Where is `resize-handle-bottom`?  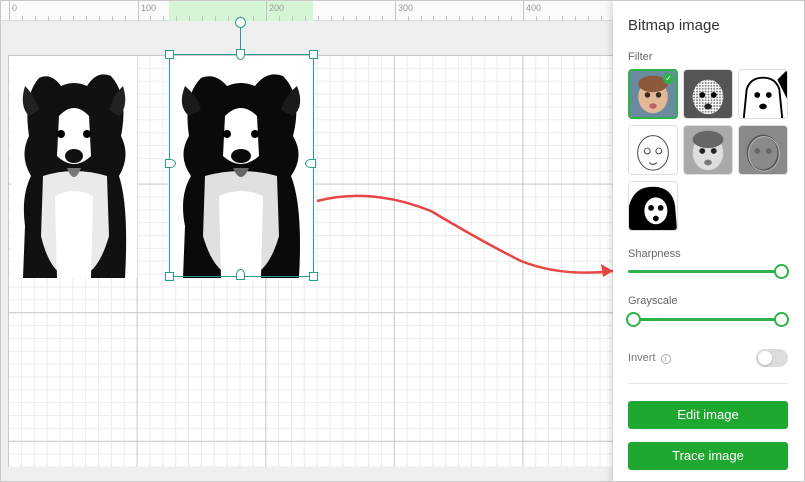 resize-handle-bottom is located at coordinates (240, 274).